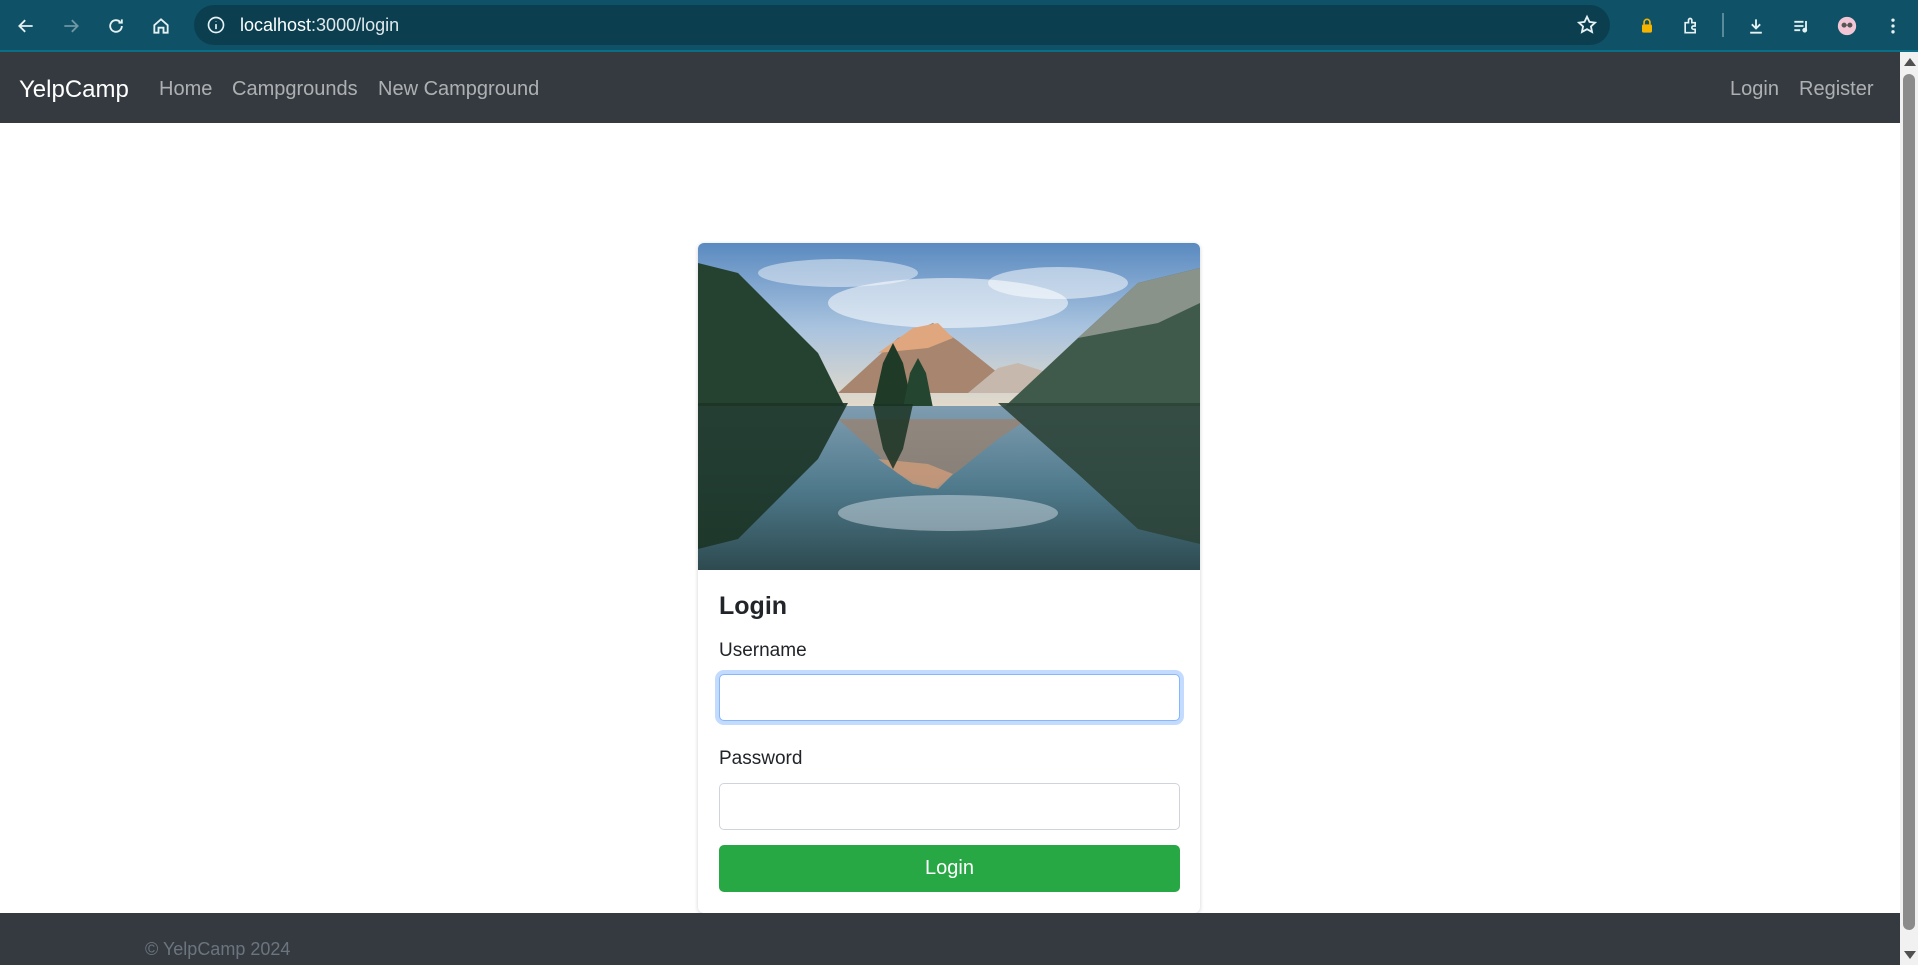 The width and height of the screenshot is (1918, 965). I want to click on nav-link-login: Login, so click(1754, 89).